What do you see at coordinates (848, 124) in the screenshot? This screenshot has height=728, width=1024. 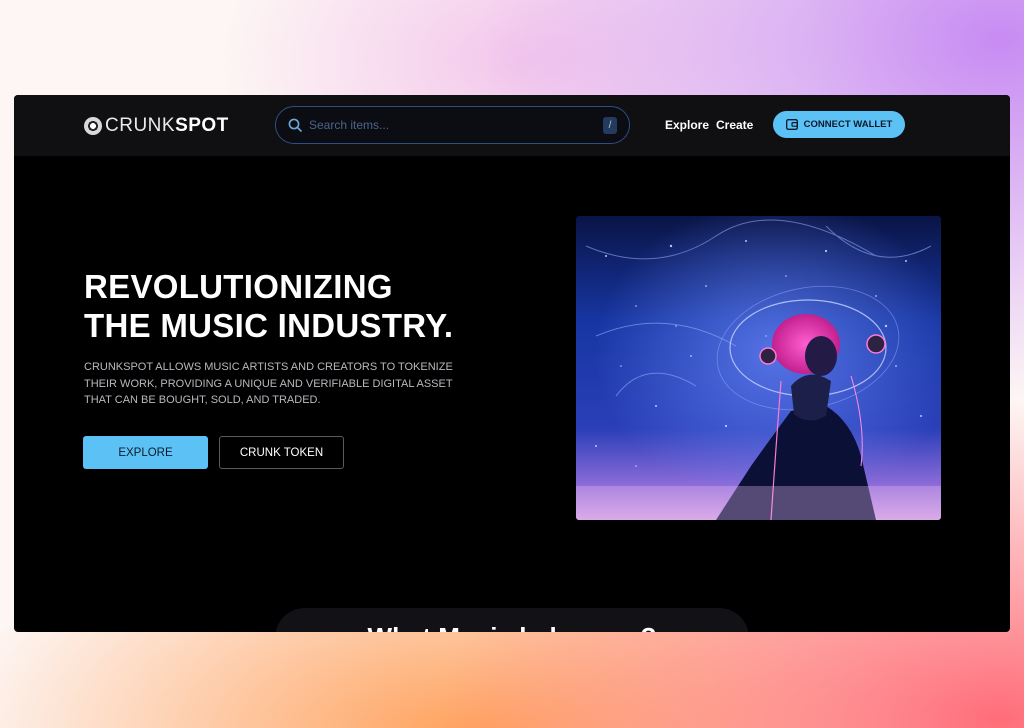 I see `connect-wallet-label: CONNECT WALLET` at bounding box center [848, 124].